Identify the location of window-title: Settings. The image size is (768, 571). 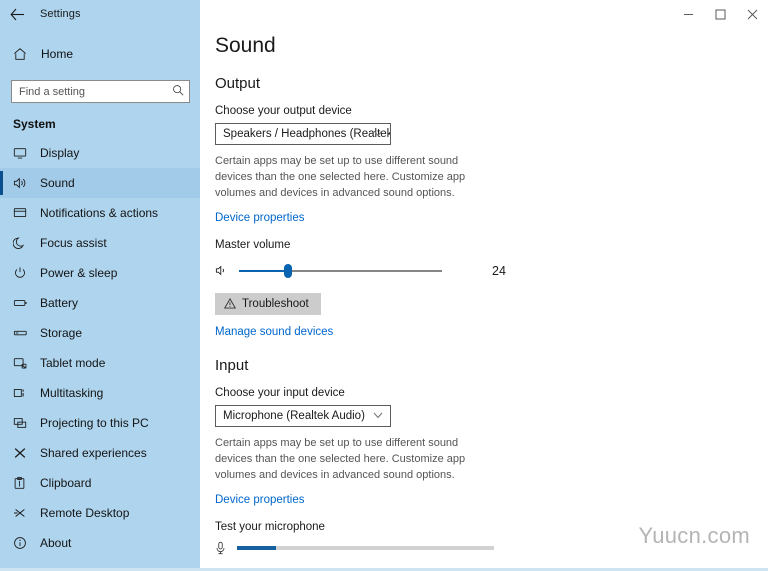
(60, 14).